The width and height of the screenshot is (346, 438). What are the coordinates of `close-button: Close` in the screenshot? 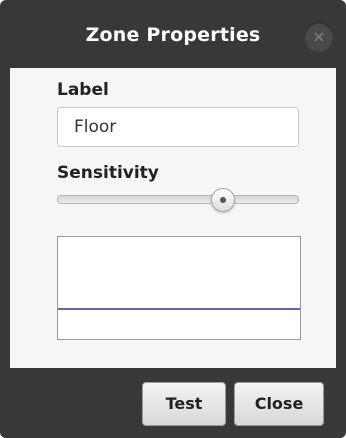 It's located at (279, 404).